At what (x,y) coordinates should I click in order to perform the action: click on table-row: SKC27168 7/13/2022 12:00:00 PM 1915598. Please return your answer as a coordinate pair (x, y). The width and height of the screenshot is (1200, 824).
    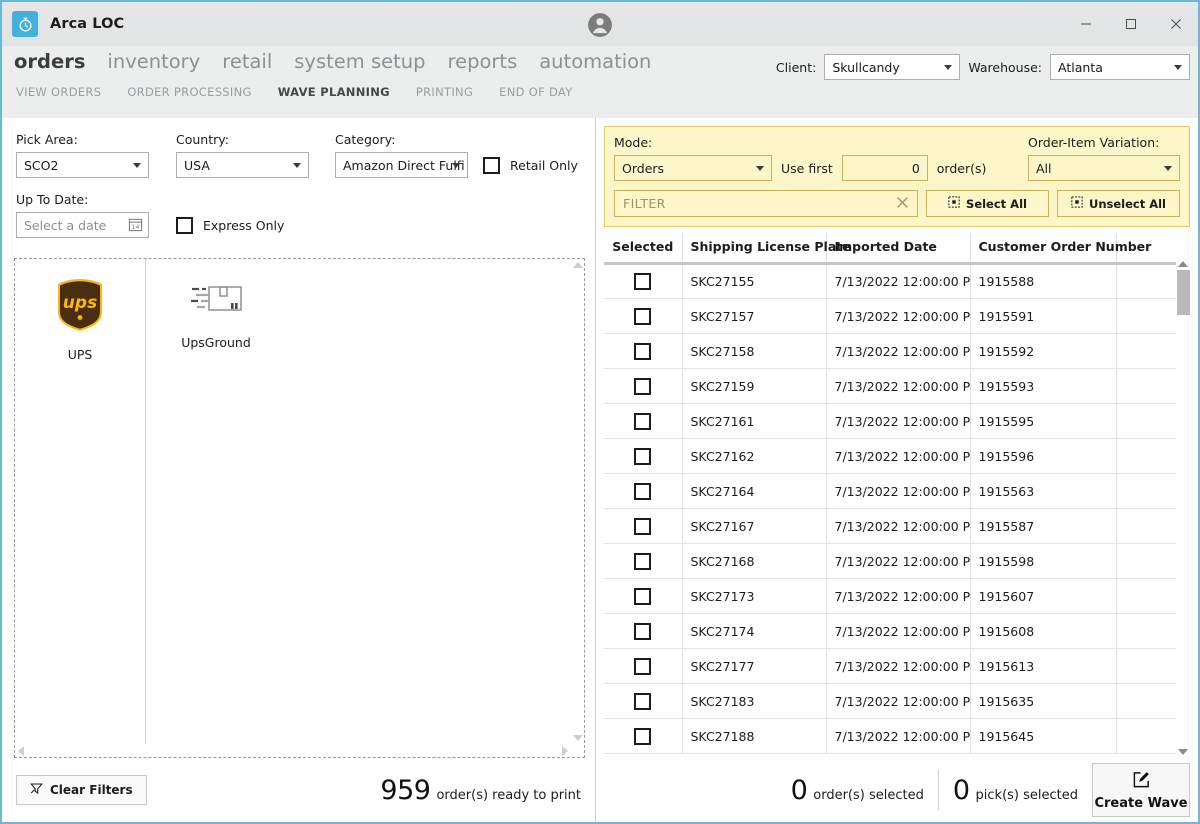
    Looking at the image, I should click on (897, 561).